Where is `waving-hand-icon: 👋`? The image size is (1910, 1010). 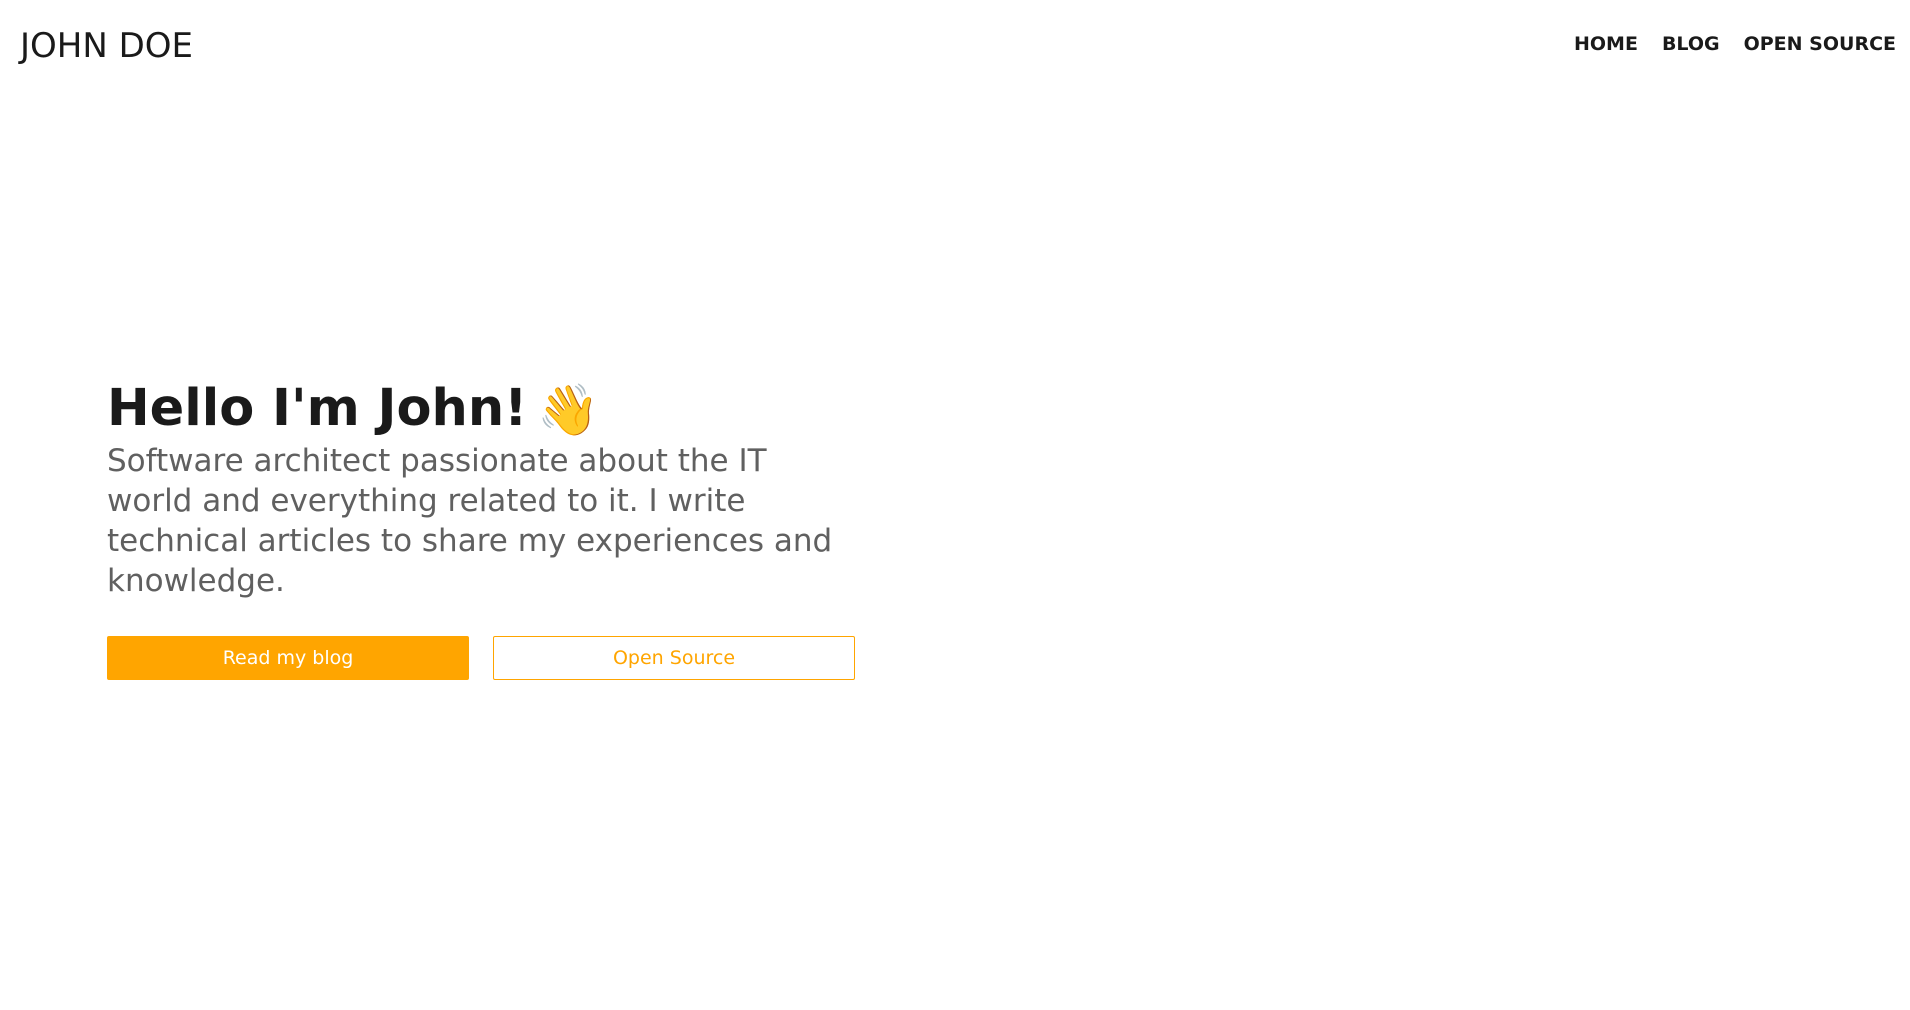
waving-hand-icon: 👋 is located at coordinates (568, 410).